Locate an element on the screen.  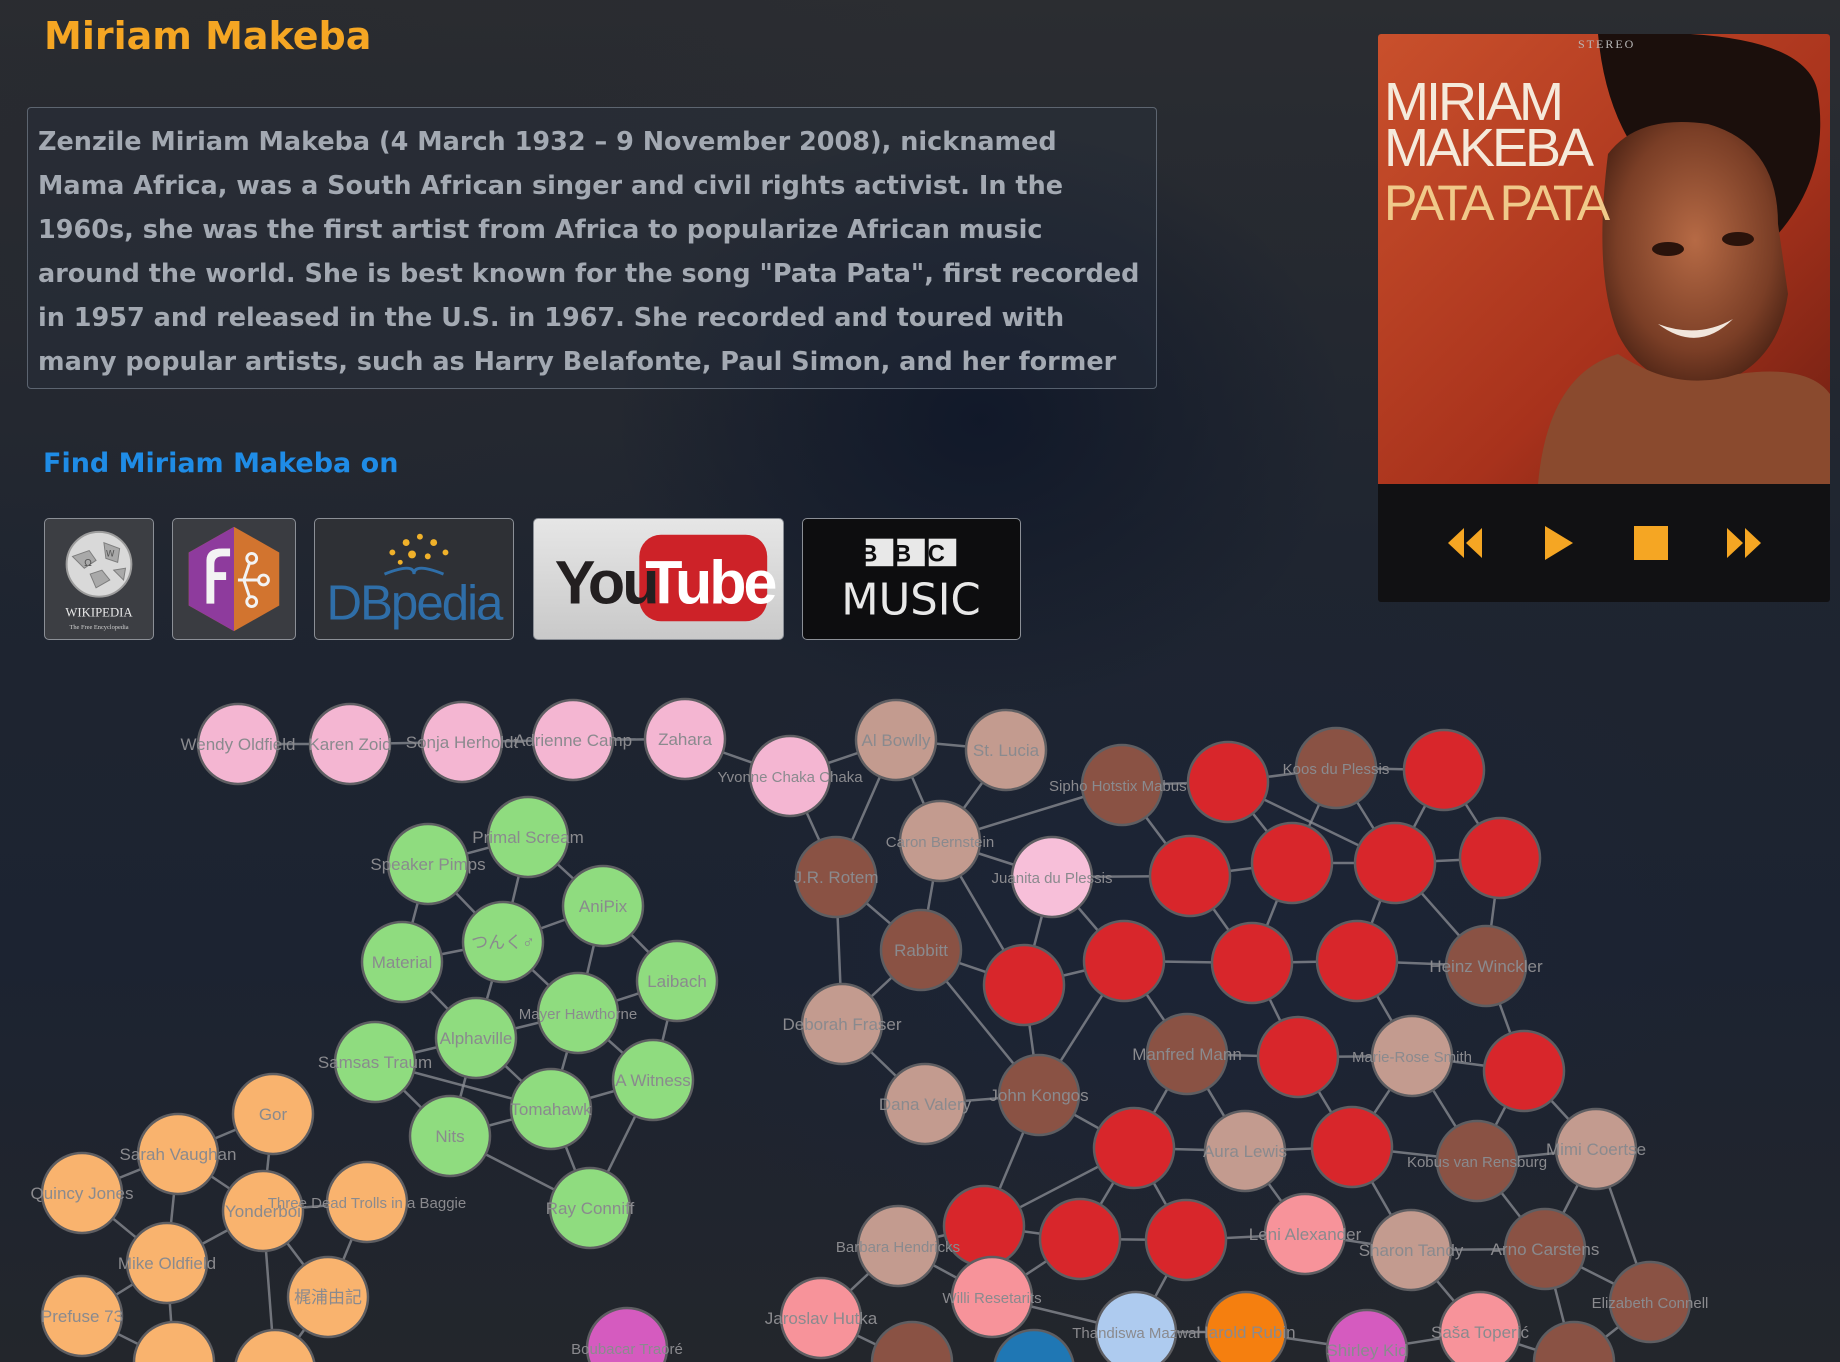
artist-node-yvonne: Yvonne Chaka Chaka is located at coordinates (790, 776).